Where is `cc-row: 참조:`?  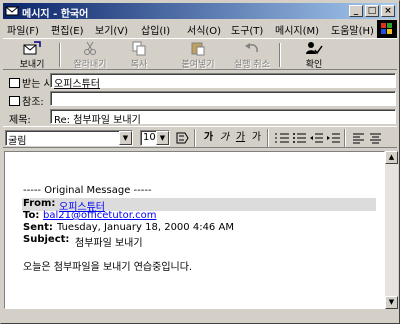 cc-row: 참조: is located at coordinates (203, 99).